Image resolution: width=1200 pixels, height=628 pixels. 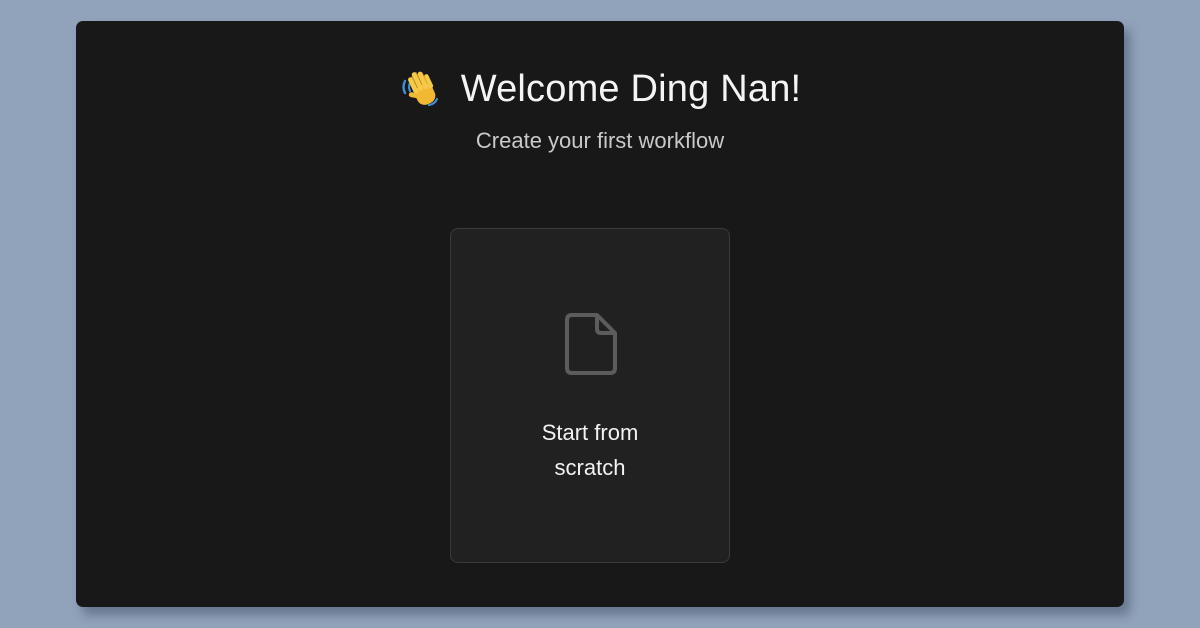 I want to click on start-from-scratch-label: Start from scratch, so click(x=590, y=450).